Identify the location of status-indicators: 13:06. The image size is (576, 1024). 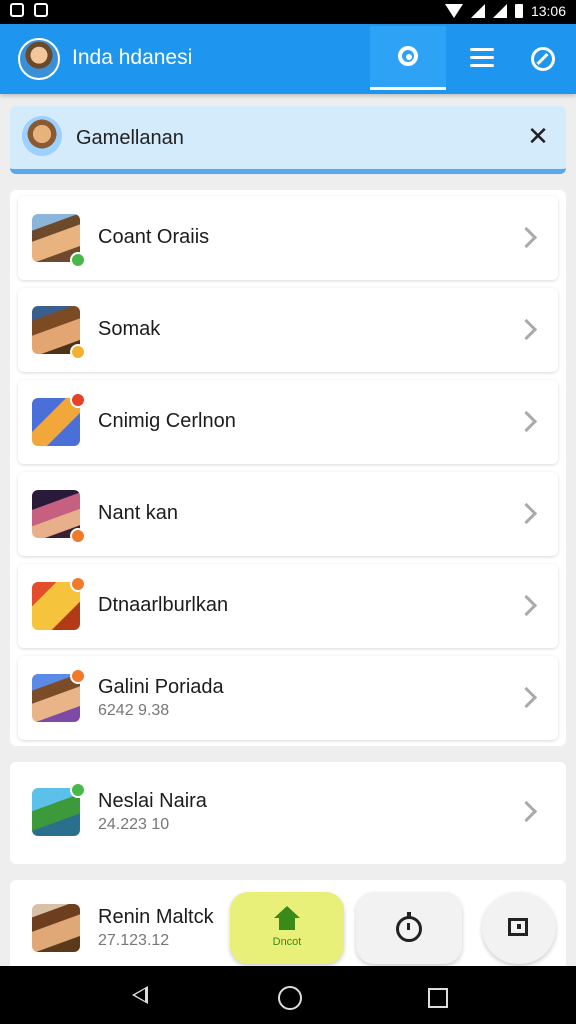
(505, 11).